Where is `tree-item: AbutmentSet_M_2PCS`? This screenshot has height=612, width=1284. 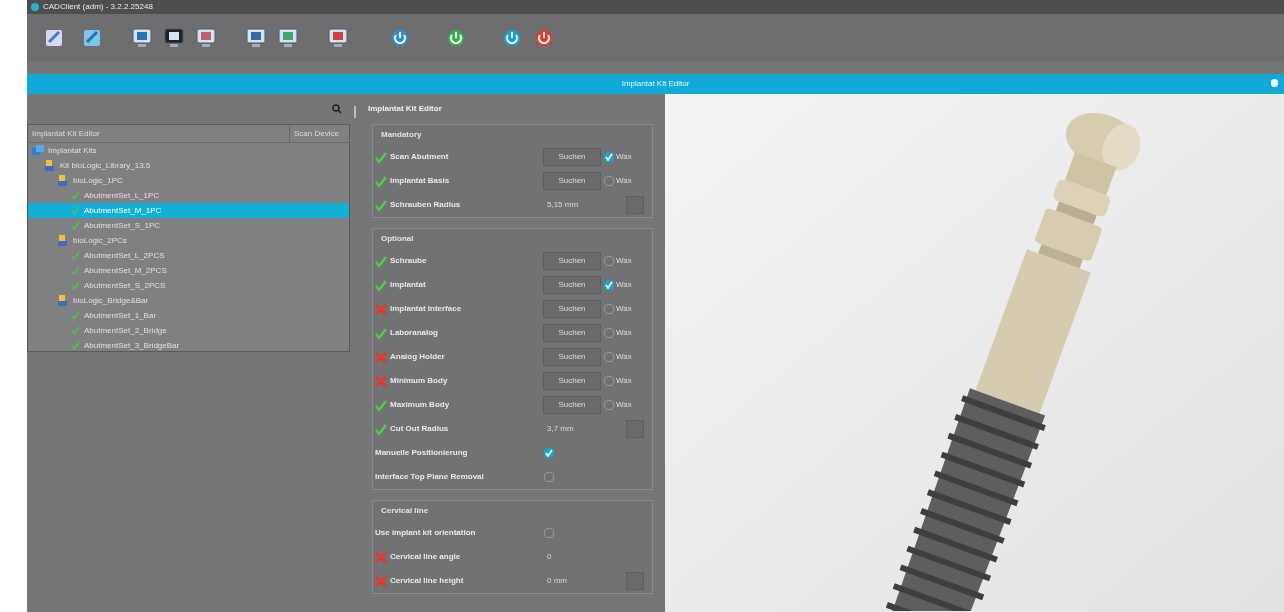 tree-item: AbutmentSet_M_2PCS is located at coordinates (188, 270).